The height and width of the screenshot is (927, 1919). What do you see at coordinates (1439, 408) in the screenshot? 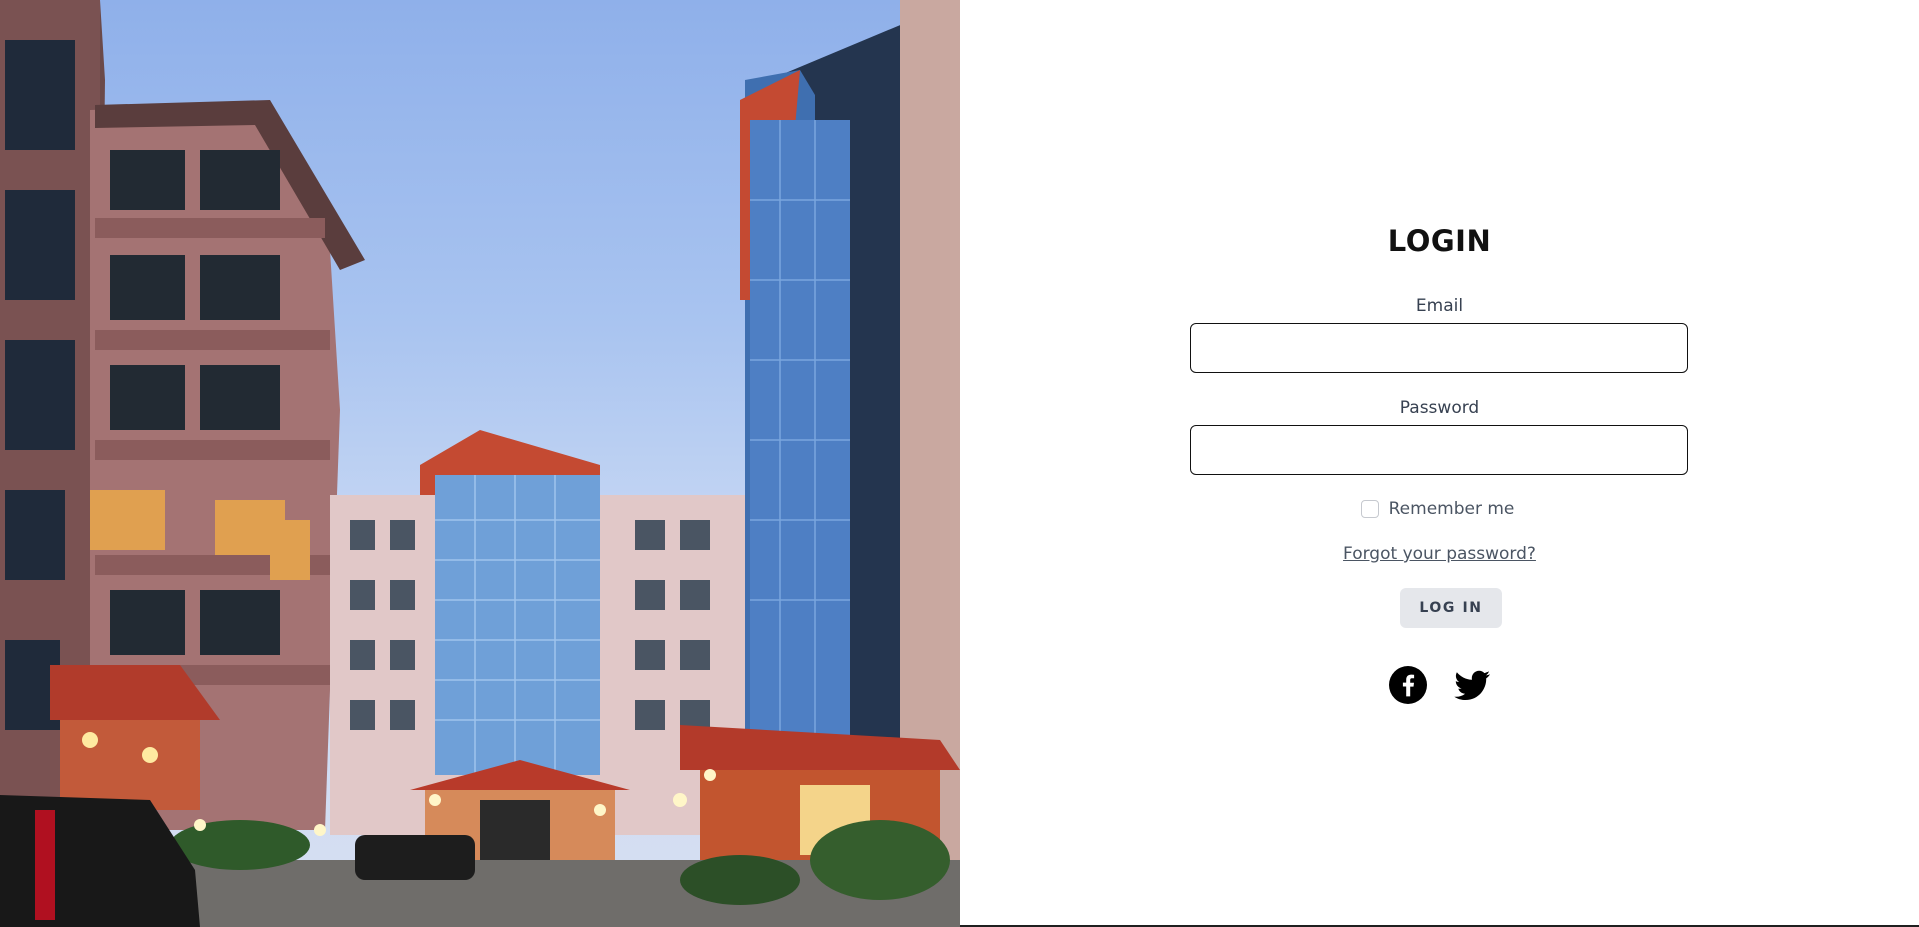
I see `password-label: Password` at bounding box center [1439, 408].